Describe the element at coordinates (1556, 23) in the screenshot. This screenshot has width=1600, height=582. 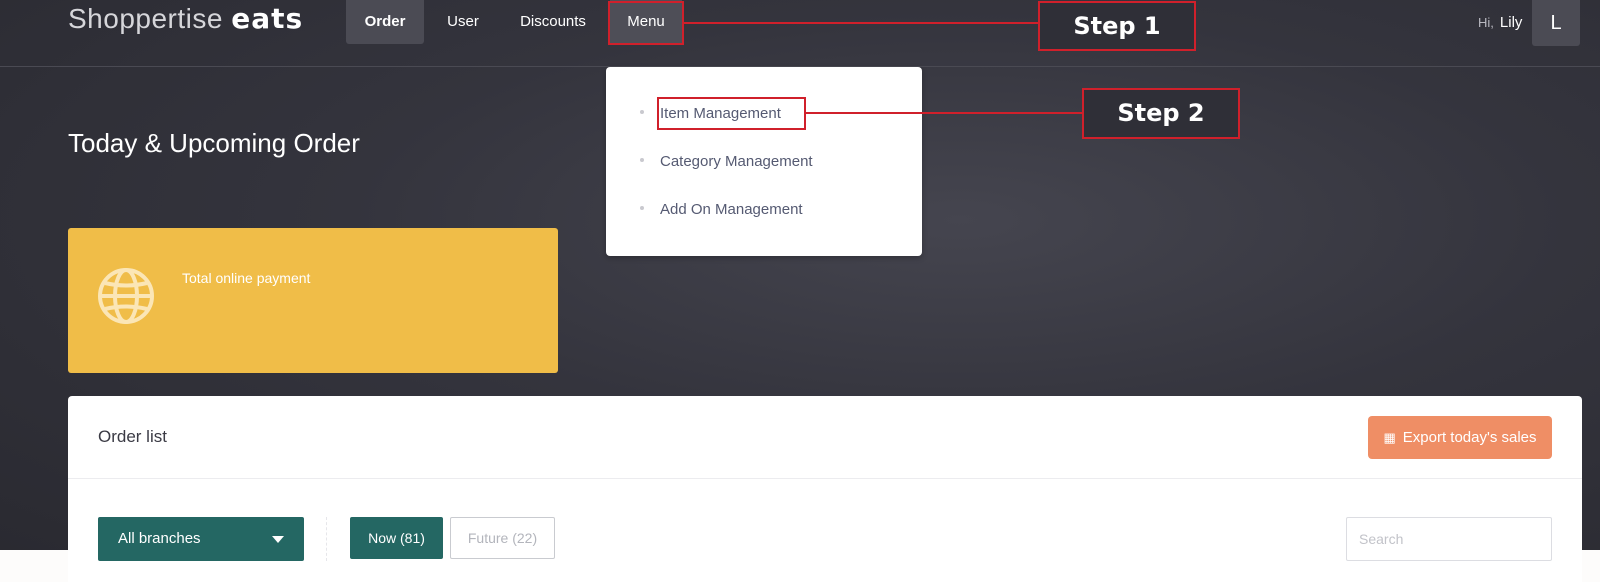
I see `avatar: L` at that location.